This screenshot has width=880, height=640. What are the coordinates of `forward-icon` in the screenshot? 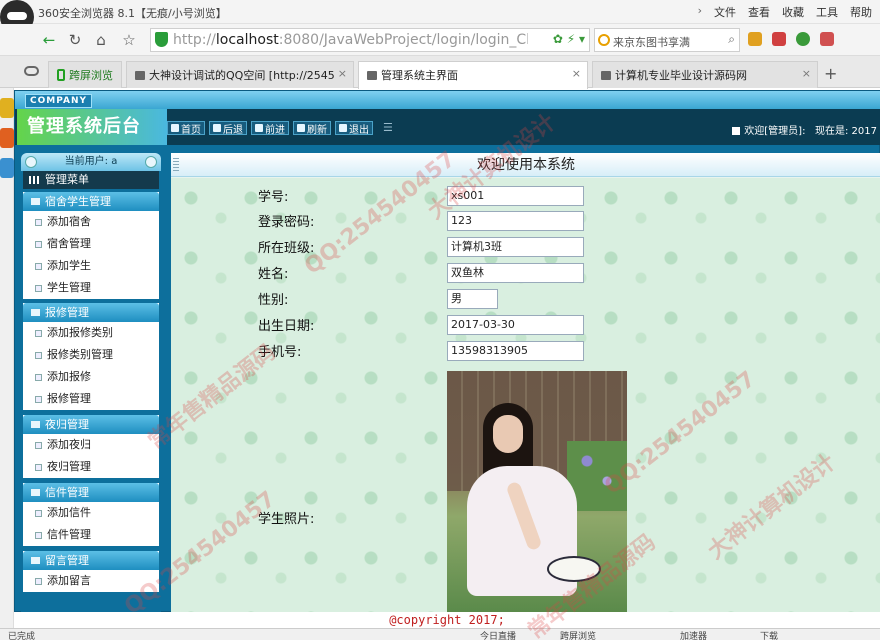 It's located at (259, 128).